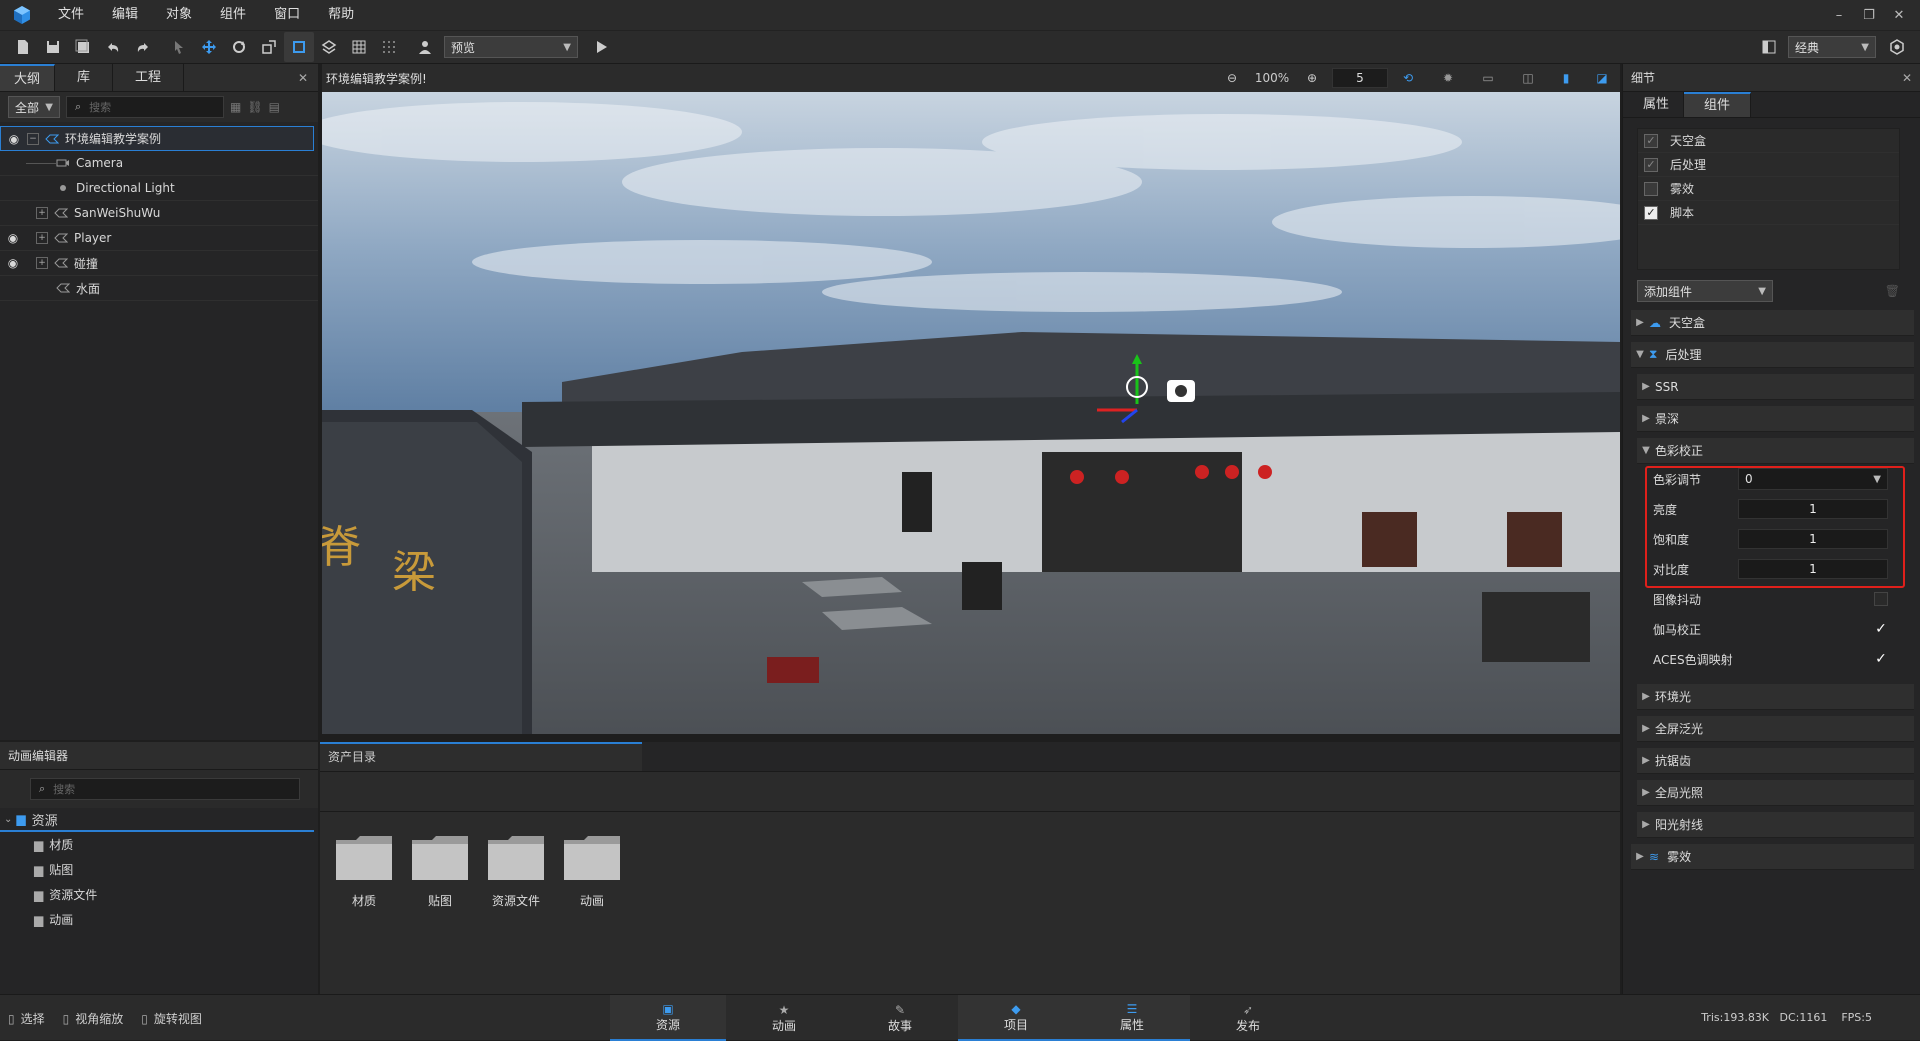  Describe the element at coordinates (113, 47) in the screenshot. I see `undo-icon` at that location.